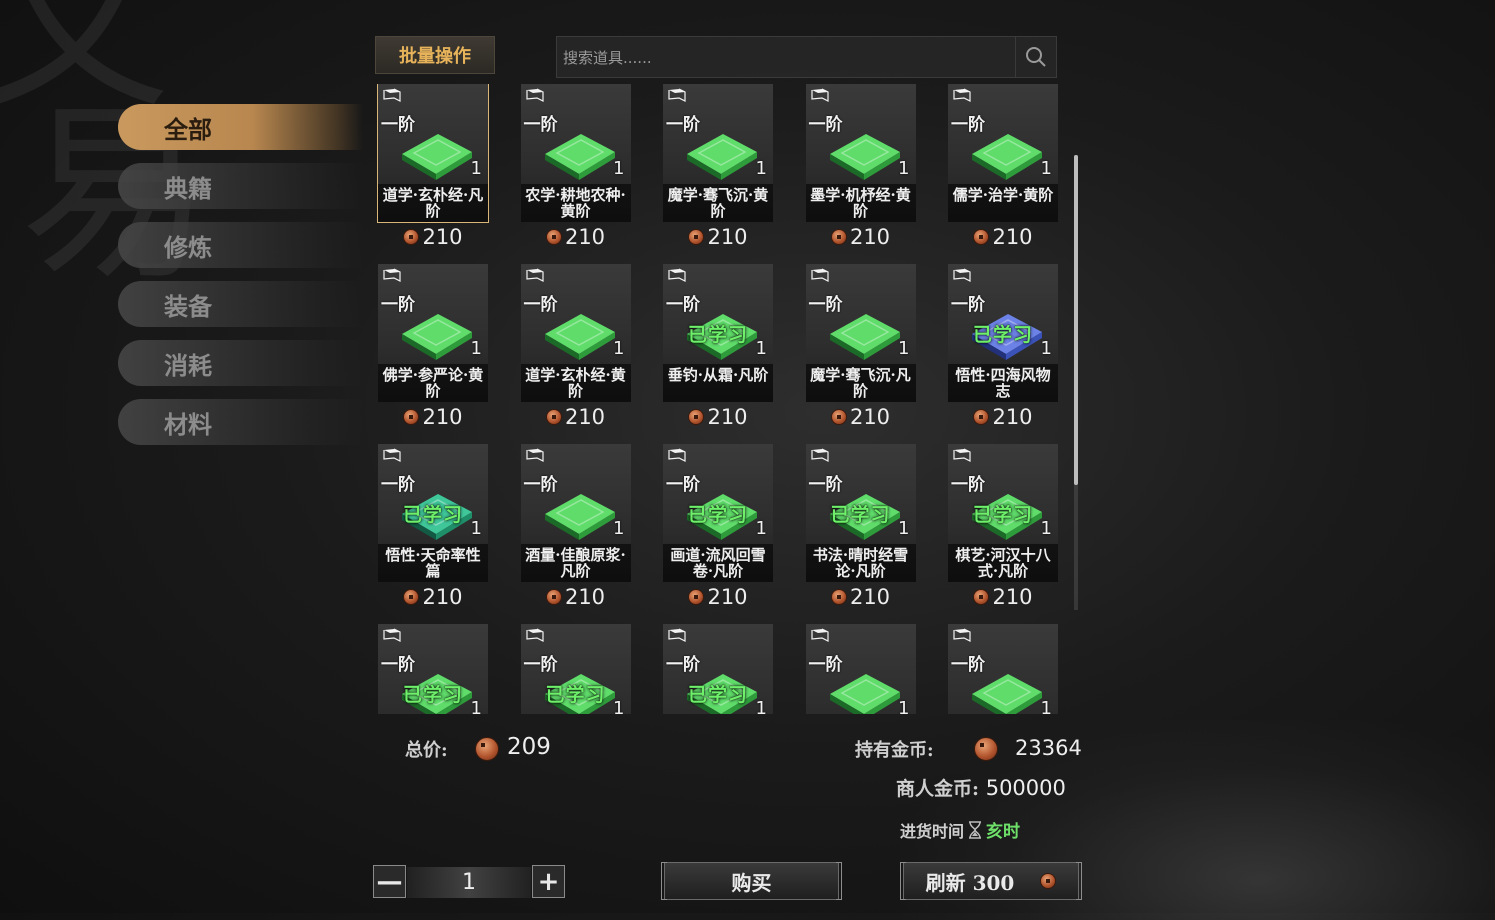  Describe the element at coordinates (1003, 513) in the screenshot. I see `item-tile: 一阶 已学习 1 棋艺·河汉十八式·凡阶` at that location.